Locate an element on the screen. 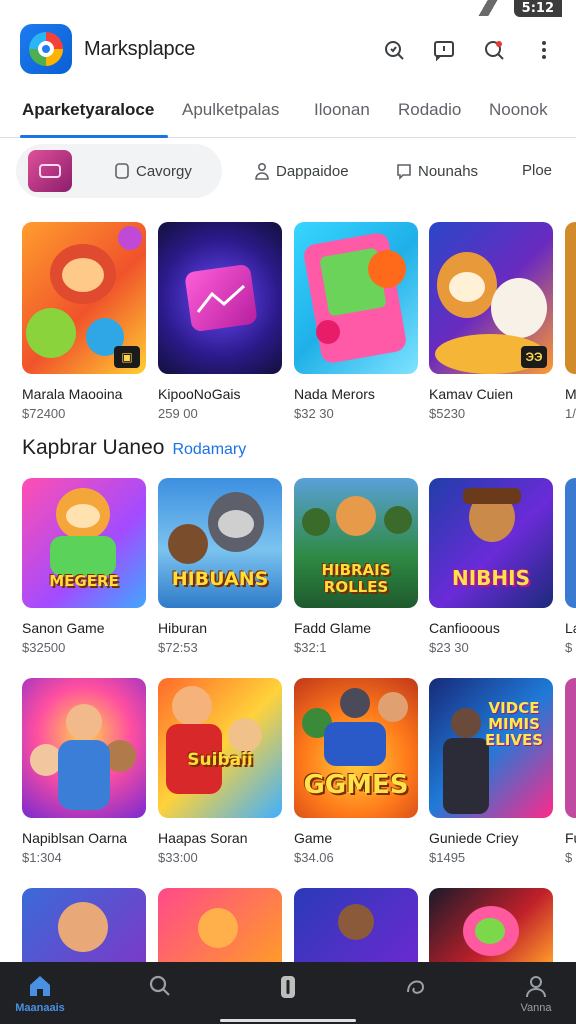 This screenshot has width=576, height=1024. app-title: Kamav Cuien is located at coordinates (471, 394).